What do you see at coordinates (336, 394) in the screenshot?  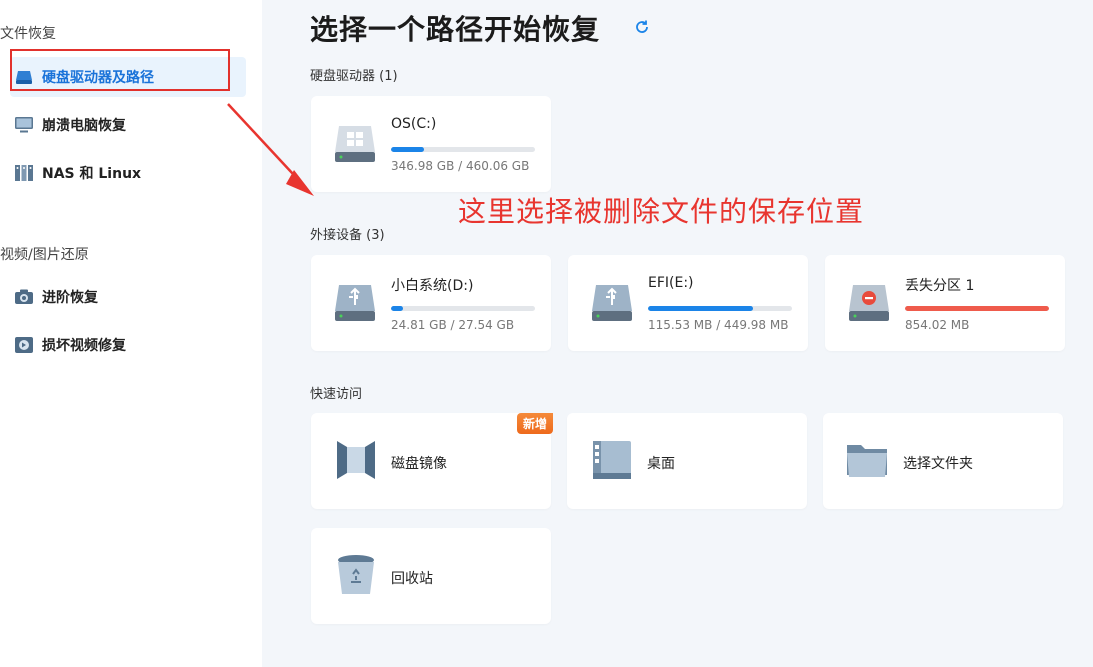 I see `group-label-quick: 快速访问` at bounding box center [336, 394].